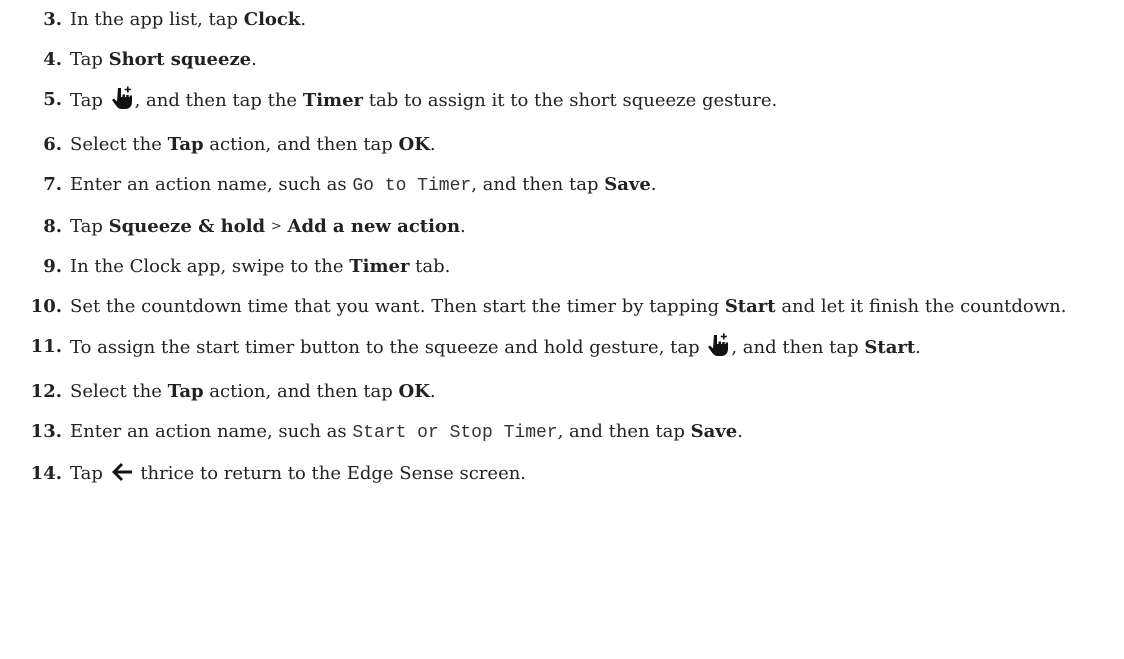  I want to click on step-number: 14., so click(46, 473).